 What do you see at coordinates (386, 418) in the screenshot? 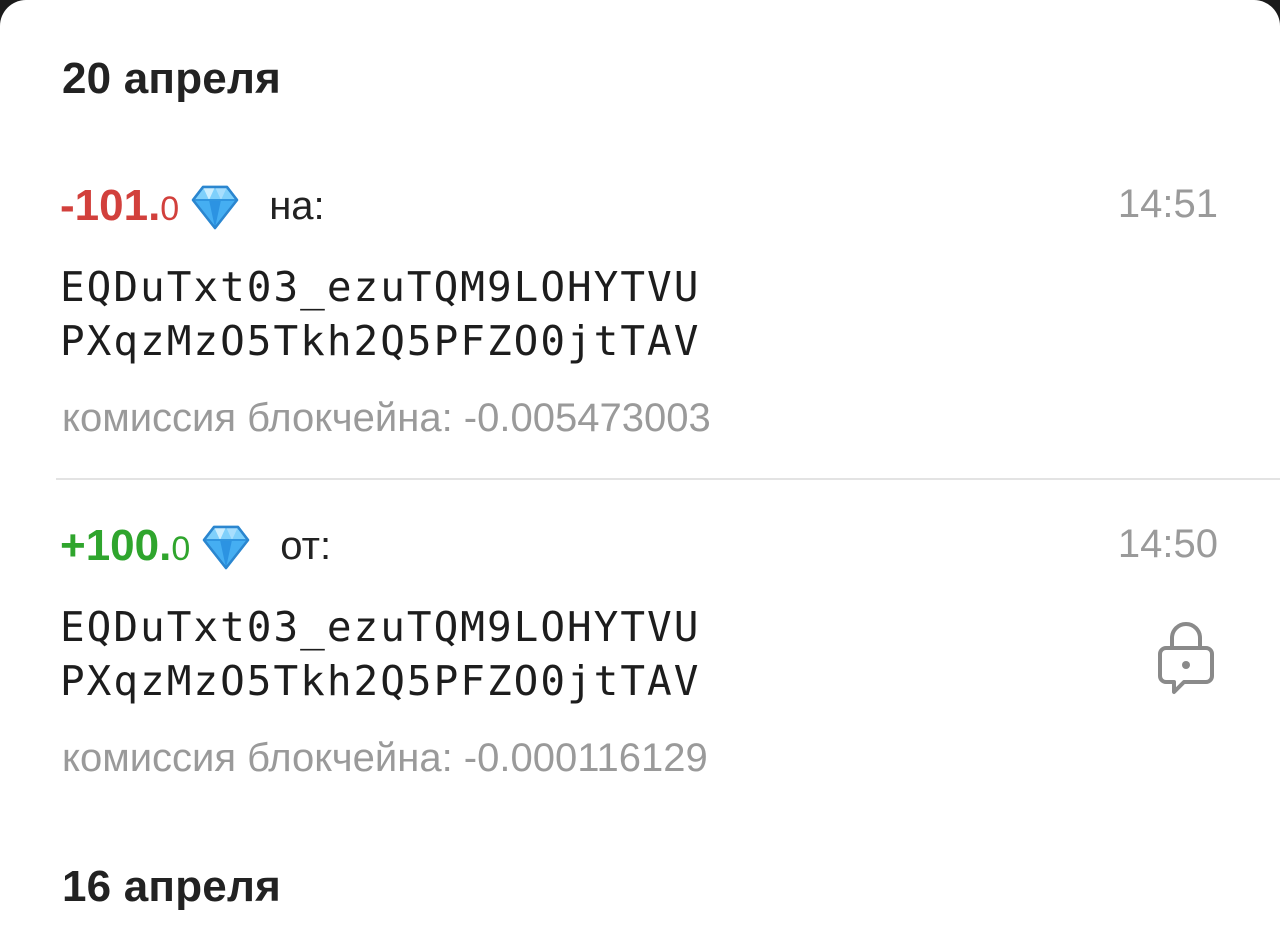
I see `blockchain-fee: комиссия блокчейна: -0.005473003` at bounding box center [386, 418].